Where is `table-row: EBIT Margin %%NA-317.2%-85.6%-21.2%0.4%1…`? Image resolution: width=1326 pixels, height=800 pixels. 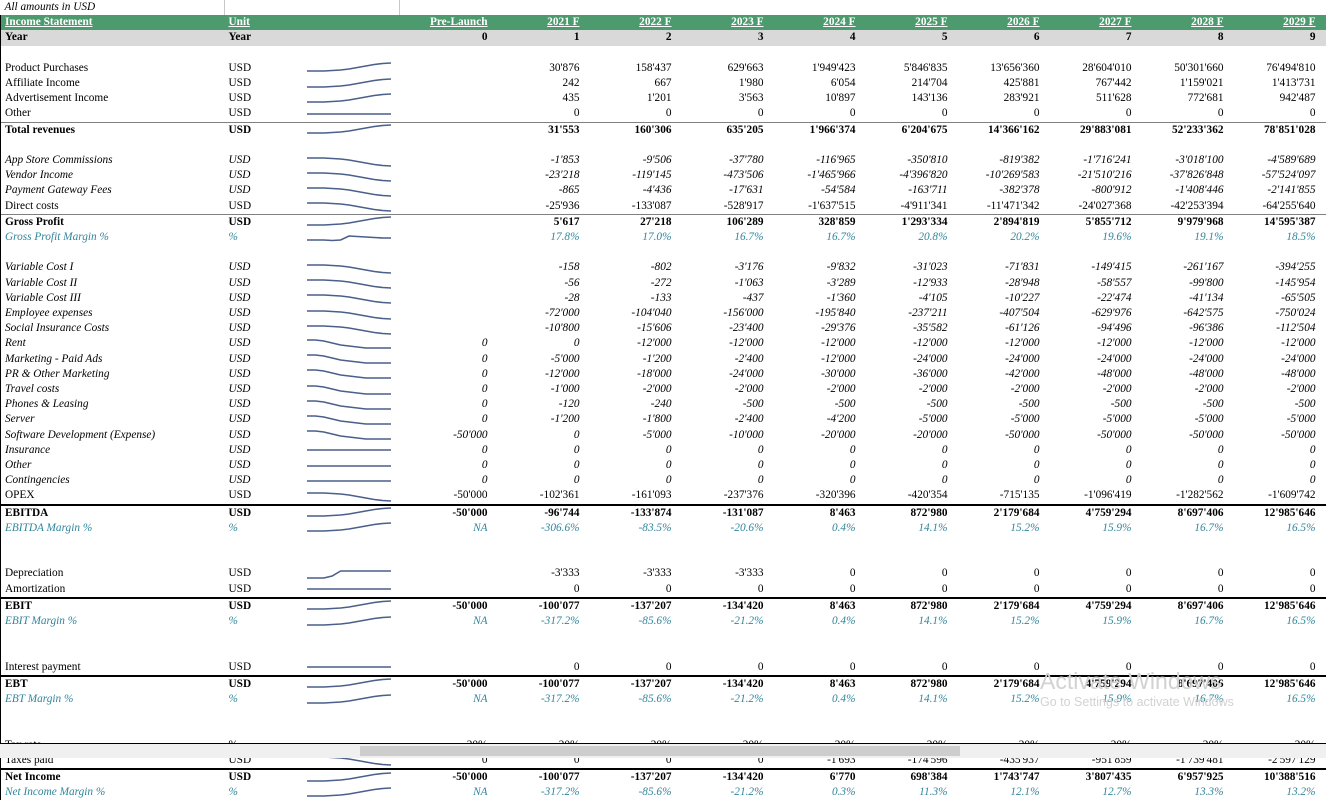 table-row: EBIT Margin %%NA-317.2%-85.6%-21.2%0.4%1… is located at coordinates (663, 621).